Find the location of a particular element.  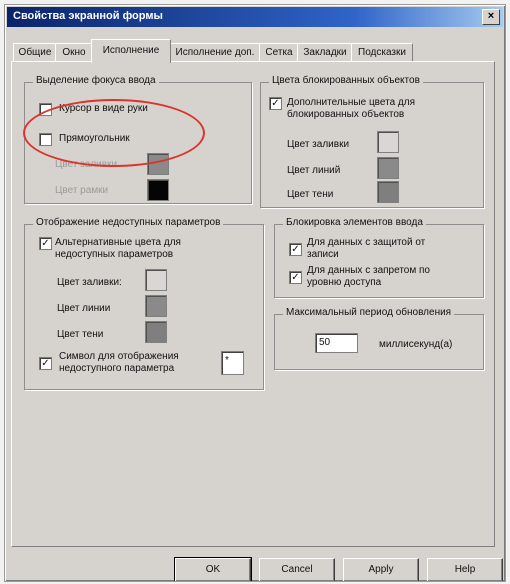

focus-group-title: Выделение фокуса ввода is located at coordinates (96, 80).